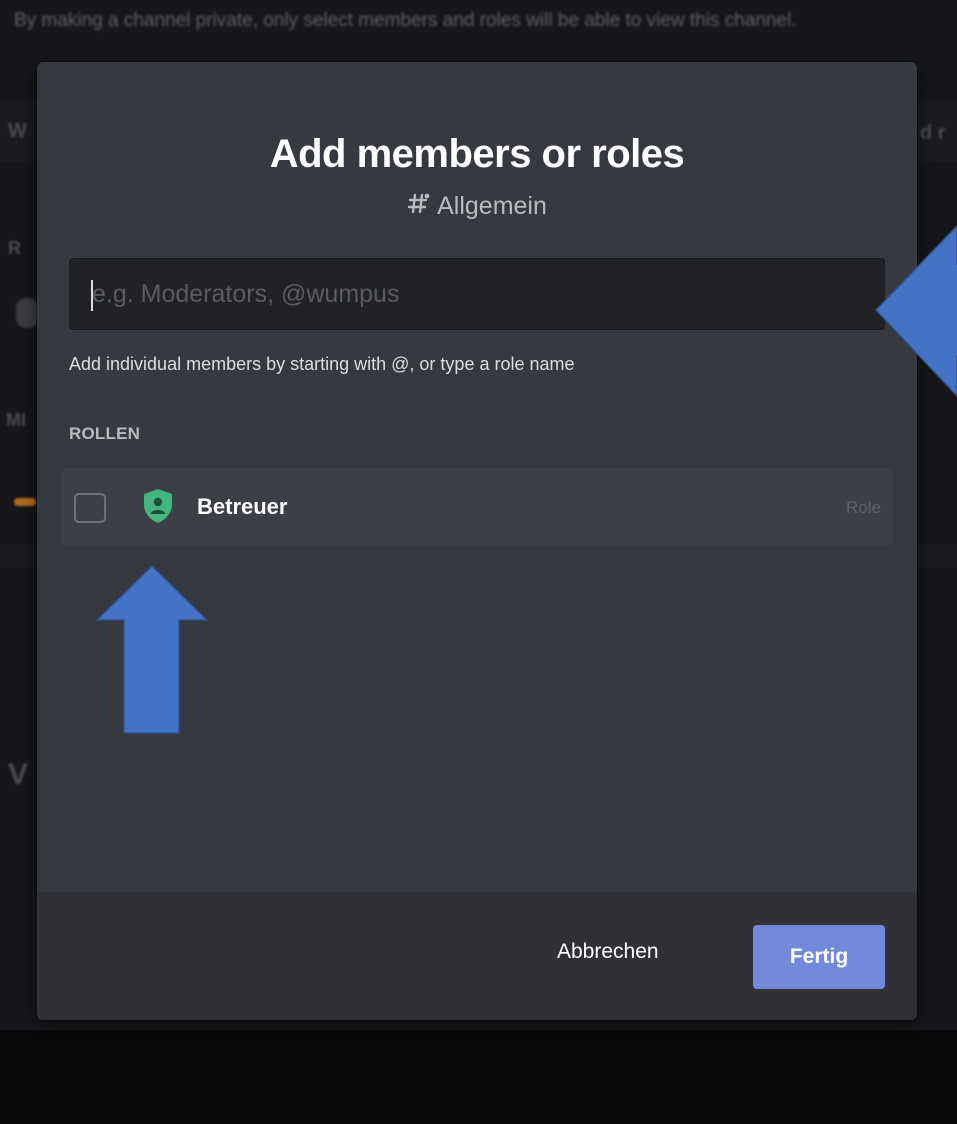  What do you see at coordinates (608, 952) in the screenshot?
I see `cancel-button: Abbrechen` at bounding box center [608, 952].